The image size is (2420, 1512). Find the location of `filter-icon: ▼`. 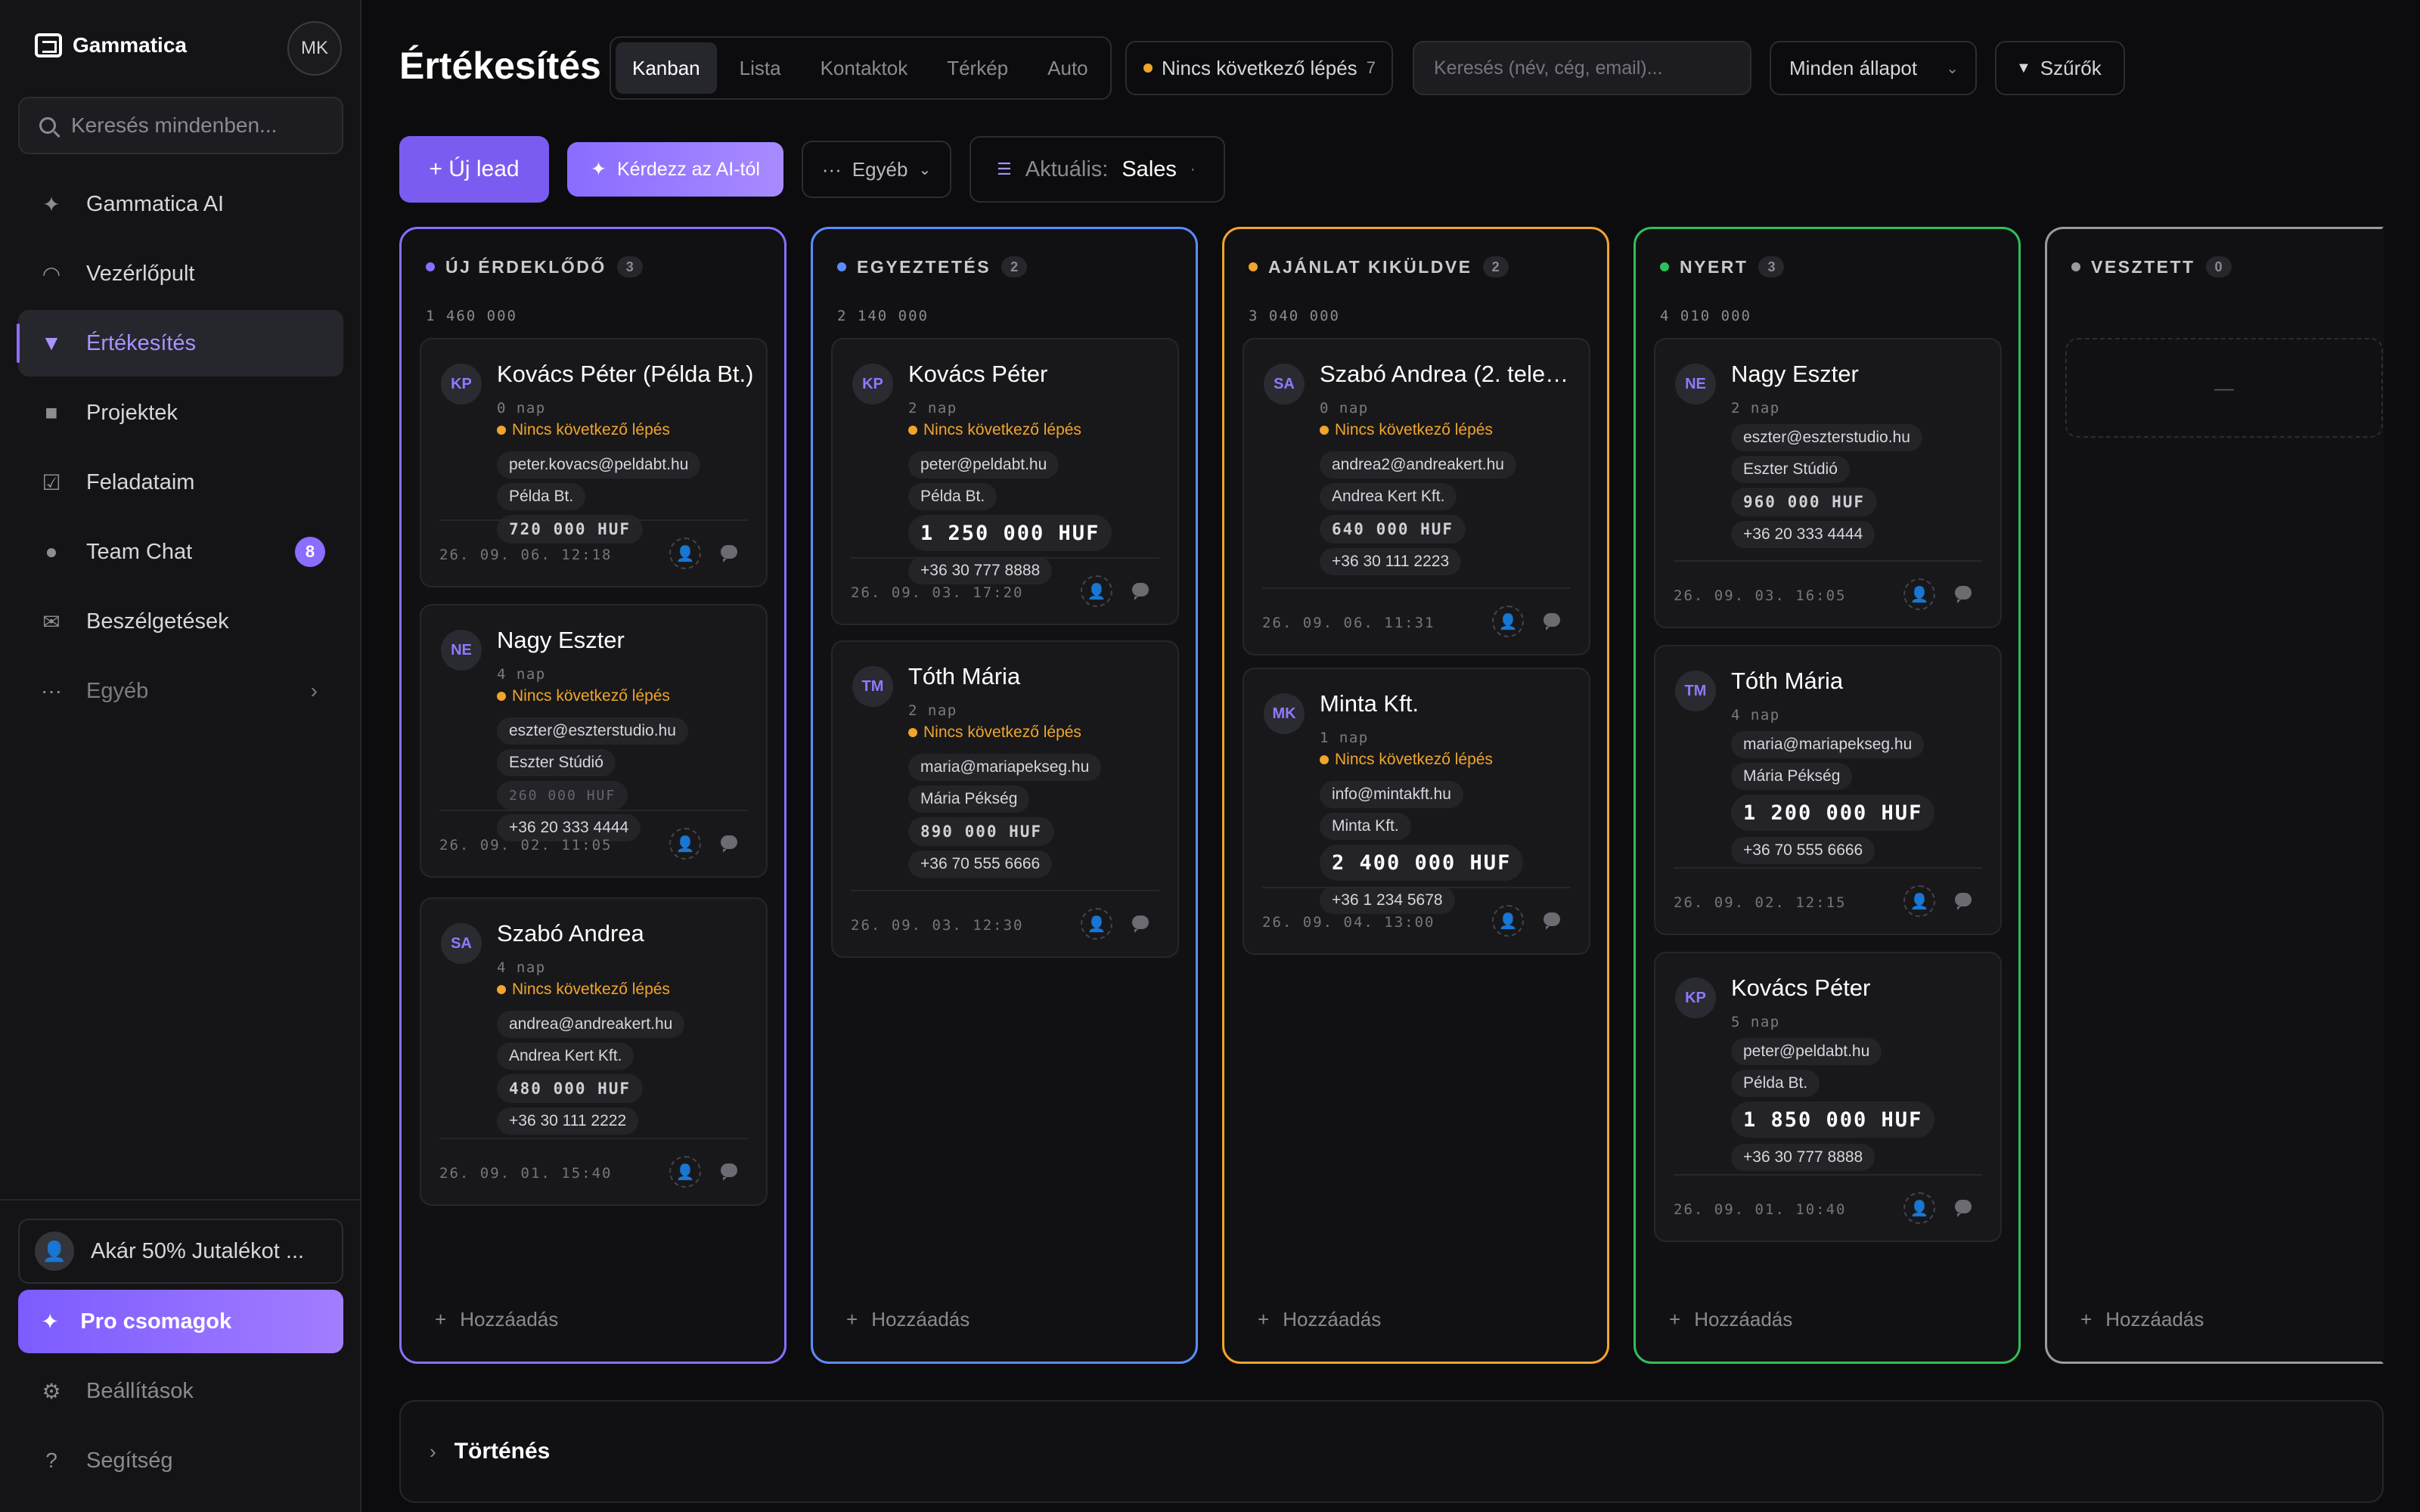

filter-icon: ▼ is located at coordinates (2024, 67).